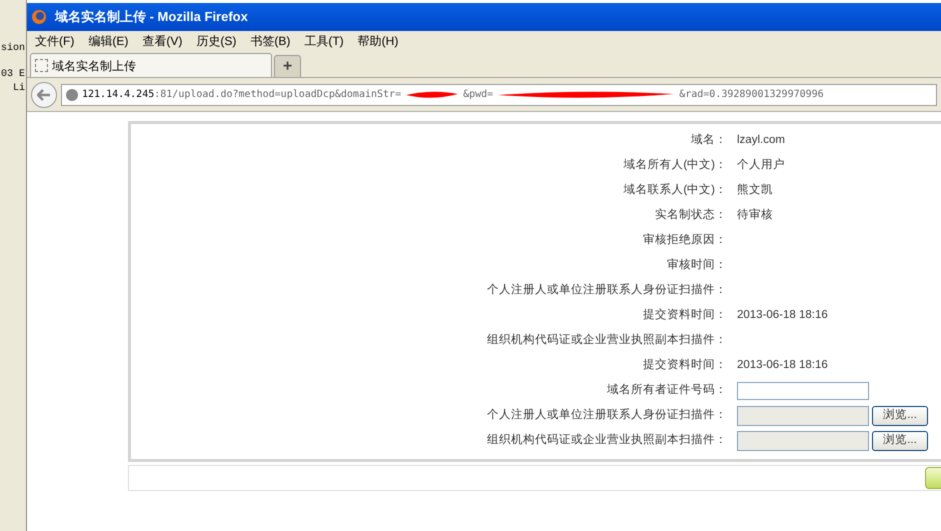  I want to click on field-label: 域名所有人(中文)：, so click(674, 165).